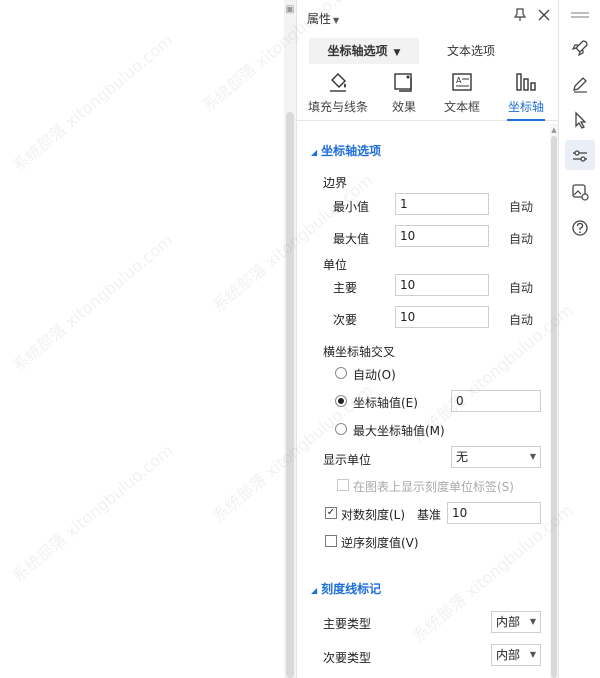  What do you see at coordinates (461, 107) in the screenshot?
I see `subtab-textbox-label: 文本框` at bounding box center [461, 107].